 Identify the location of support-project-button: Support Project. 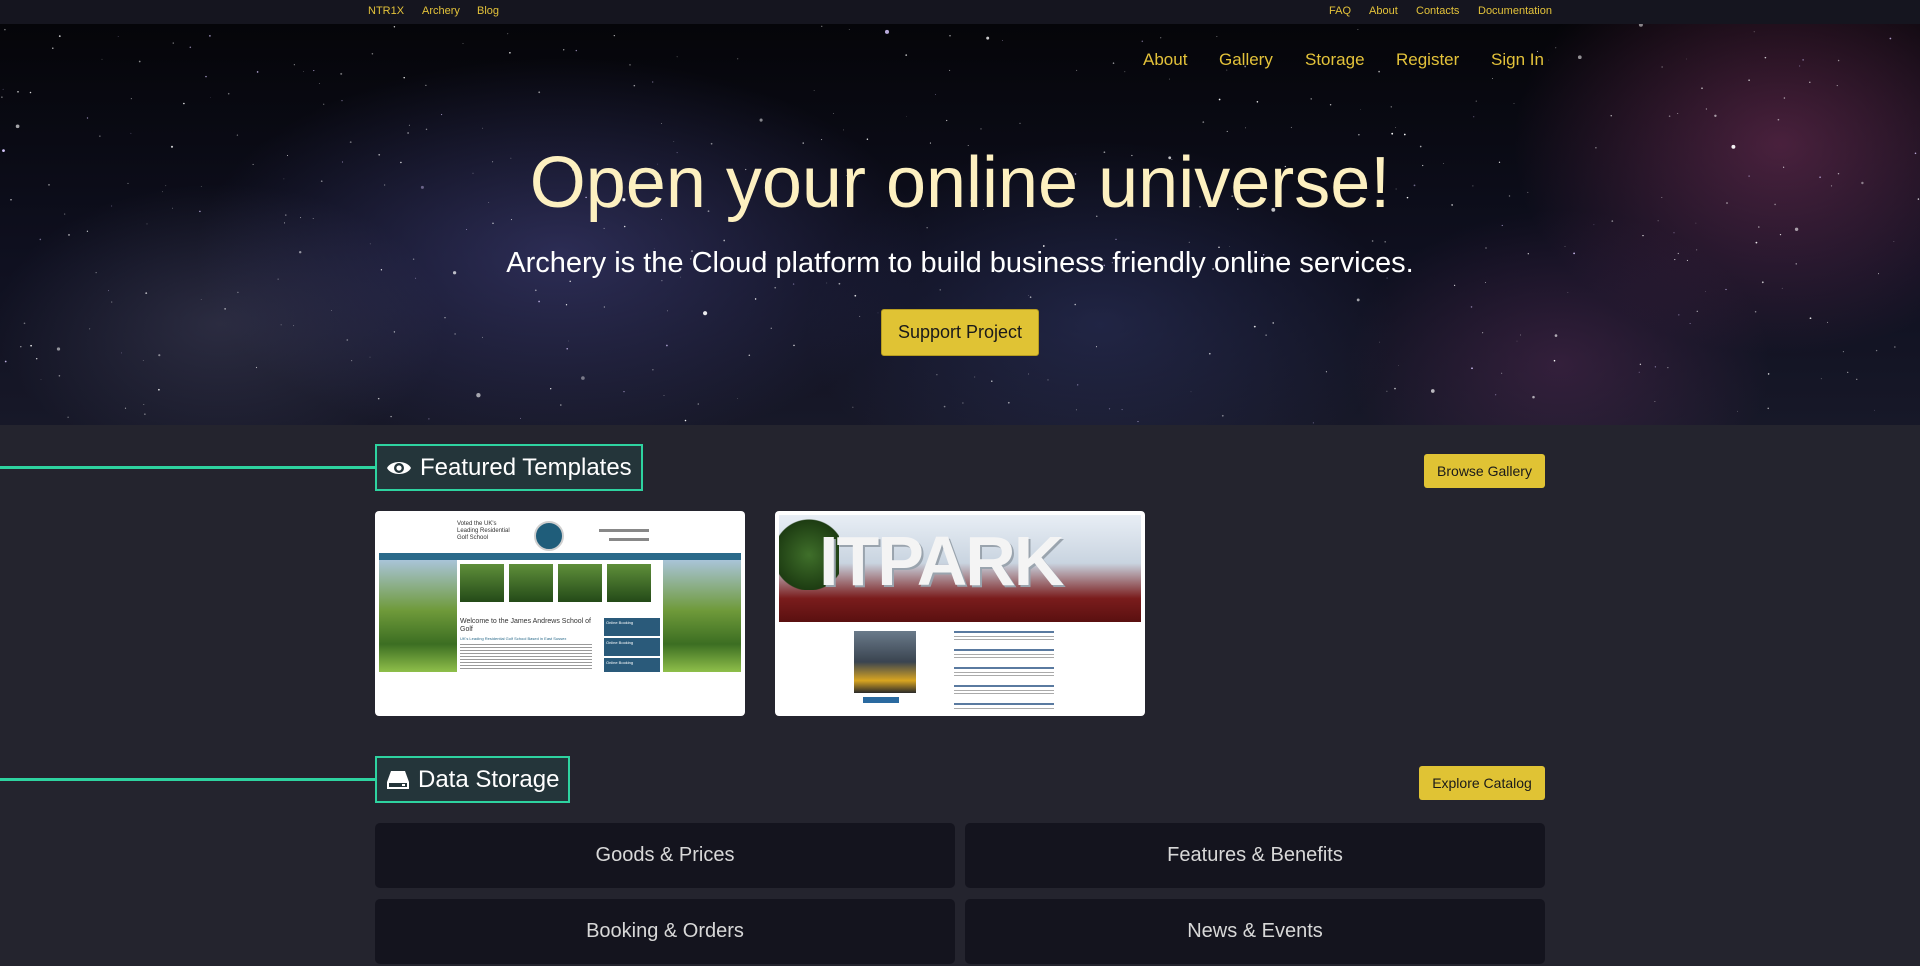
(960, 332).